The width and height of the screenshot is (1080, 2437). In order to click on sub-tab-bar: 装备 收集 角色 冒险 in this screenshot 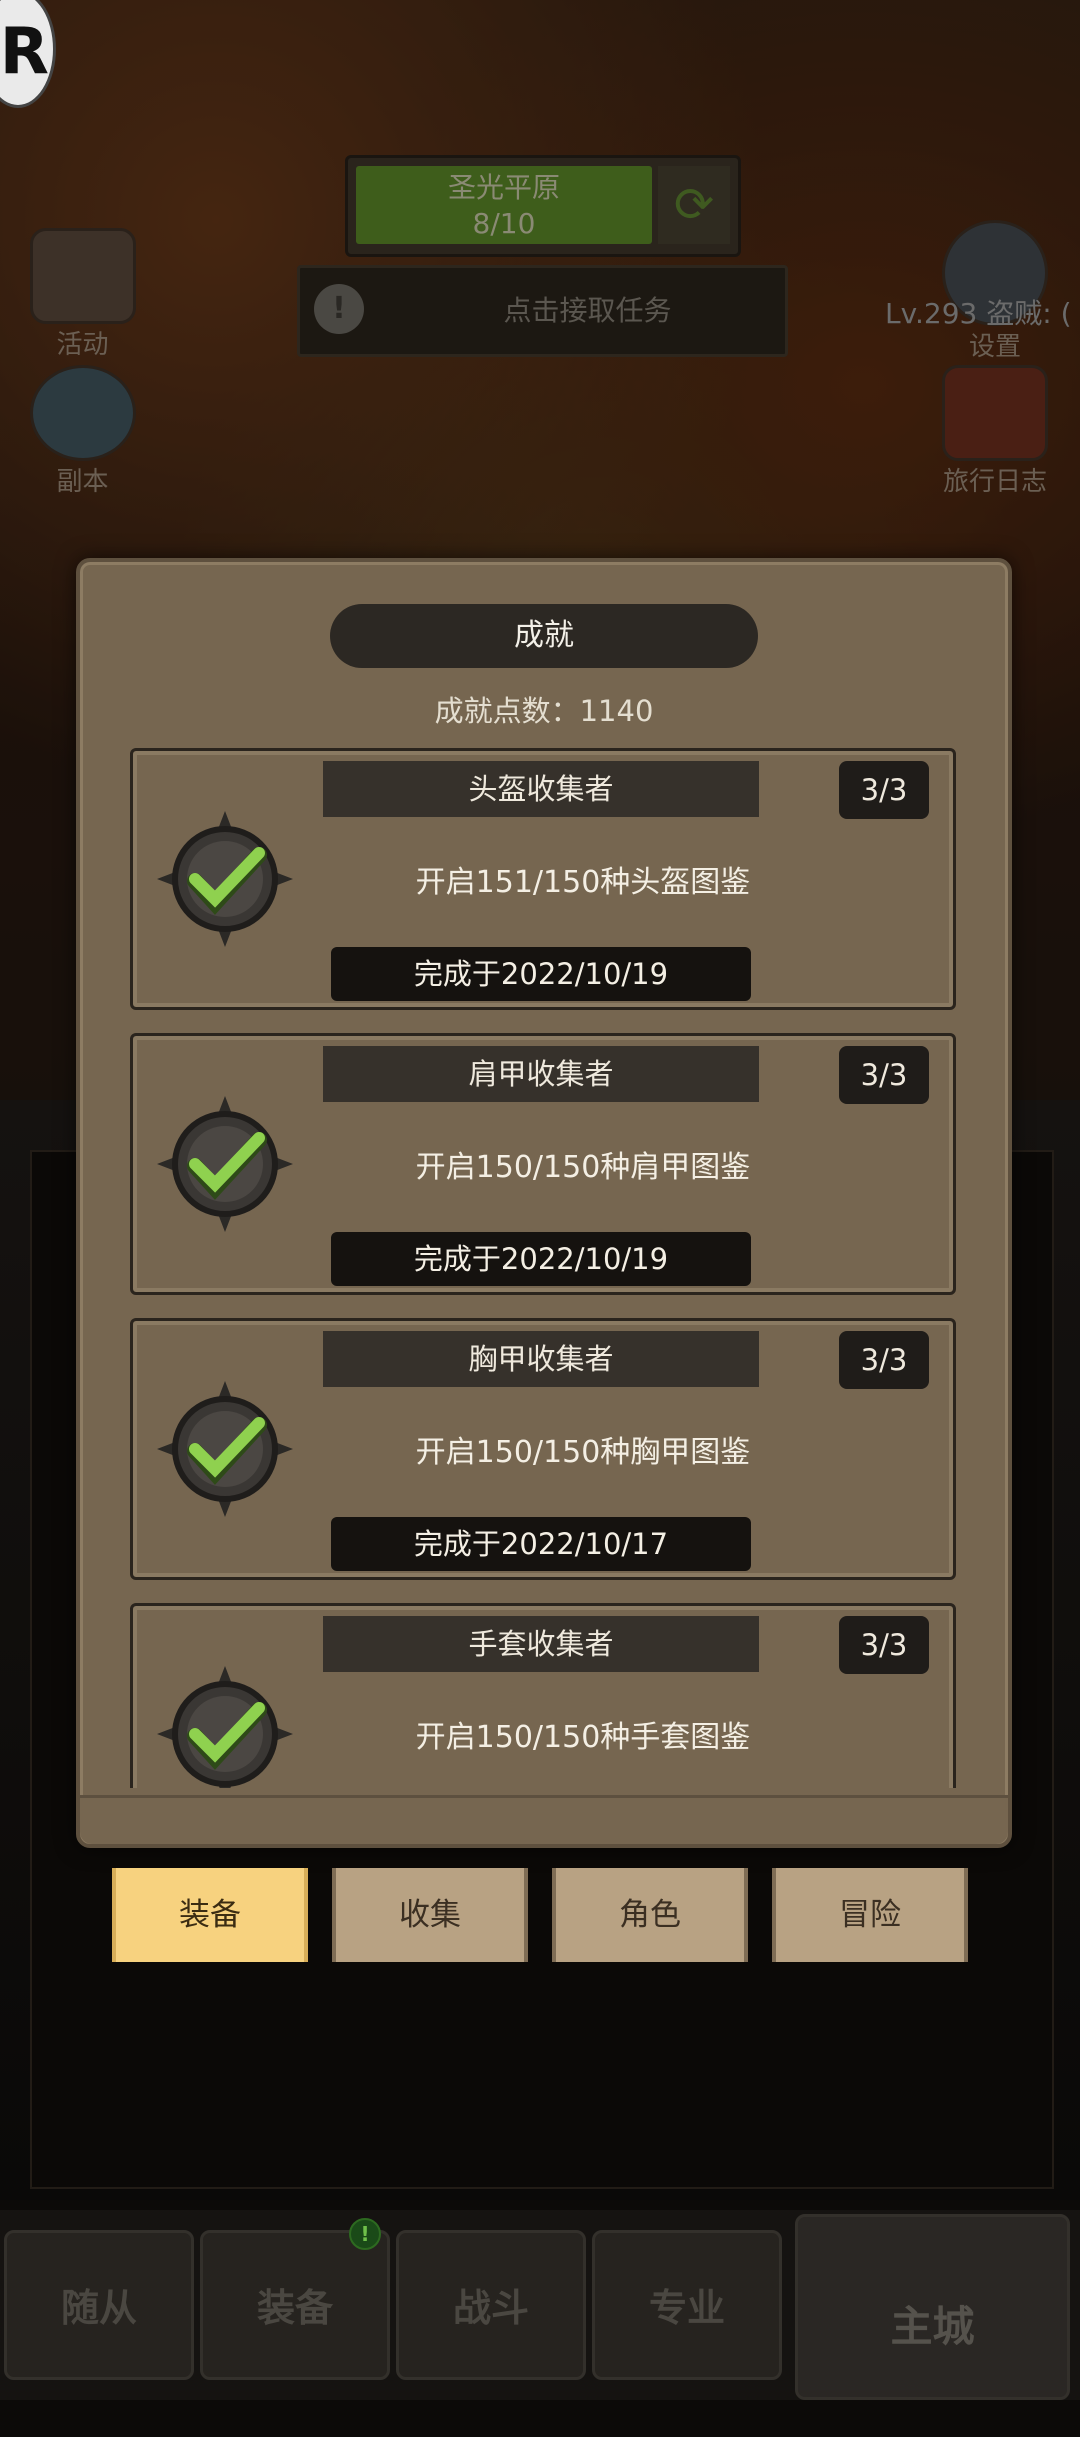, I will do `click(542, 1916)`.